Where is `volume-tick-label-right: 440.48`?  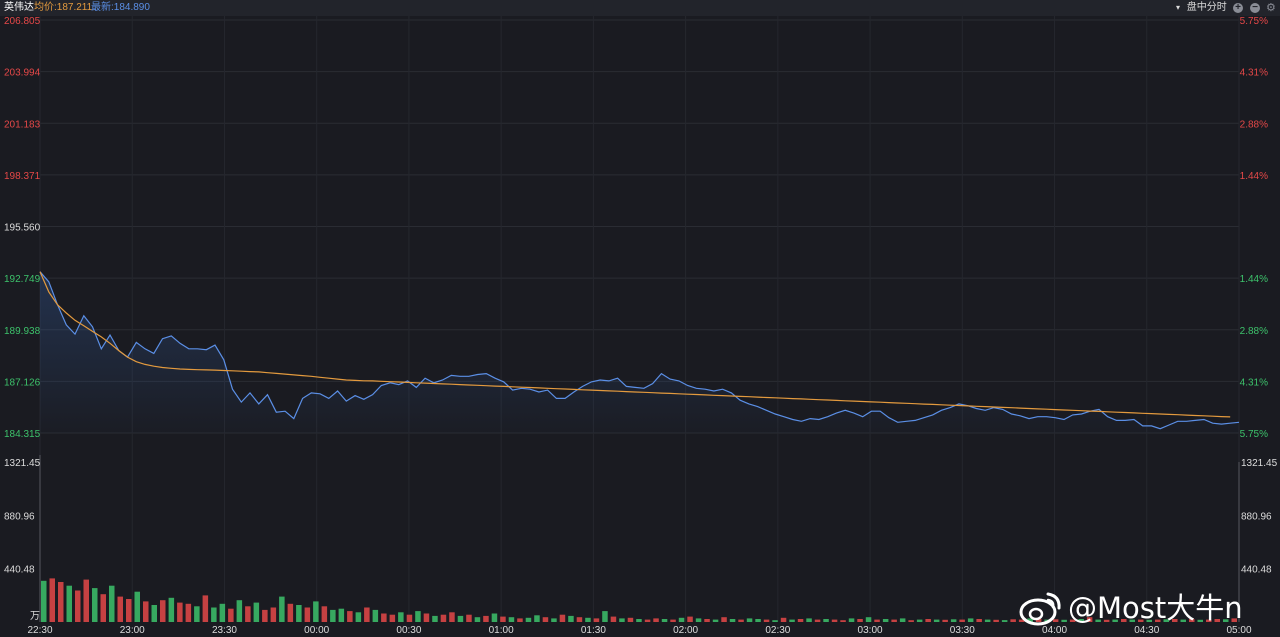 volume-tick-label-right: 440.48 is located at coordinates (1256, 570).